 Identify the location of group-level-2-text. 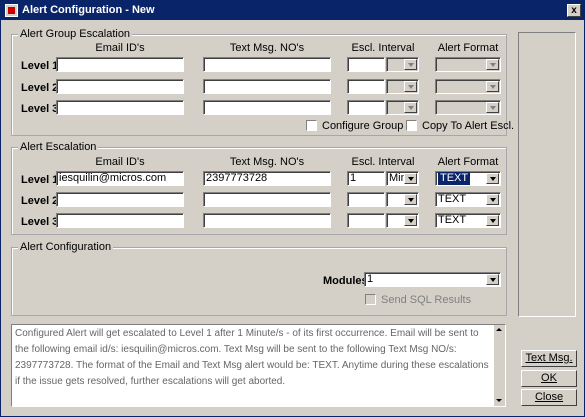
(267, 86).